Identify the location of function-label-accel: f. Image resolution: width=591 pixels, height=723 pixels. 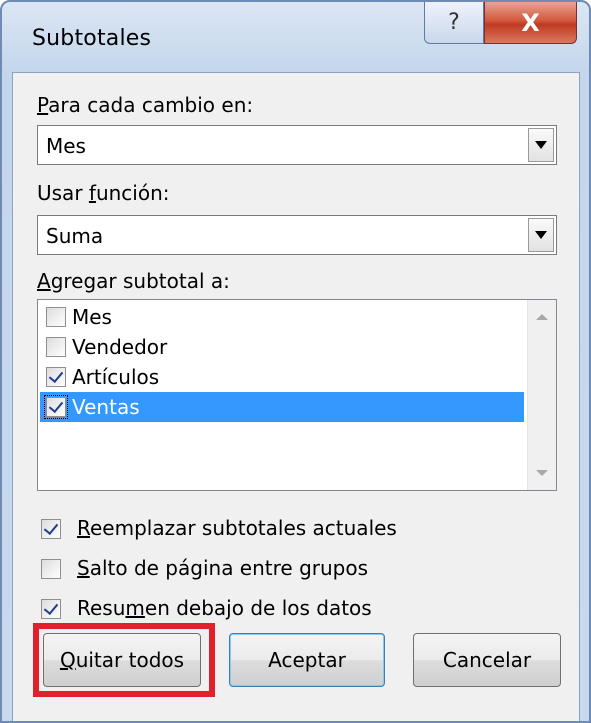
(92, 193).